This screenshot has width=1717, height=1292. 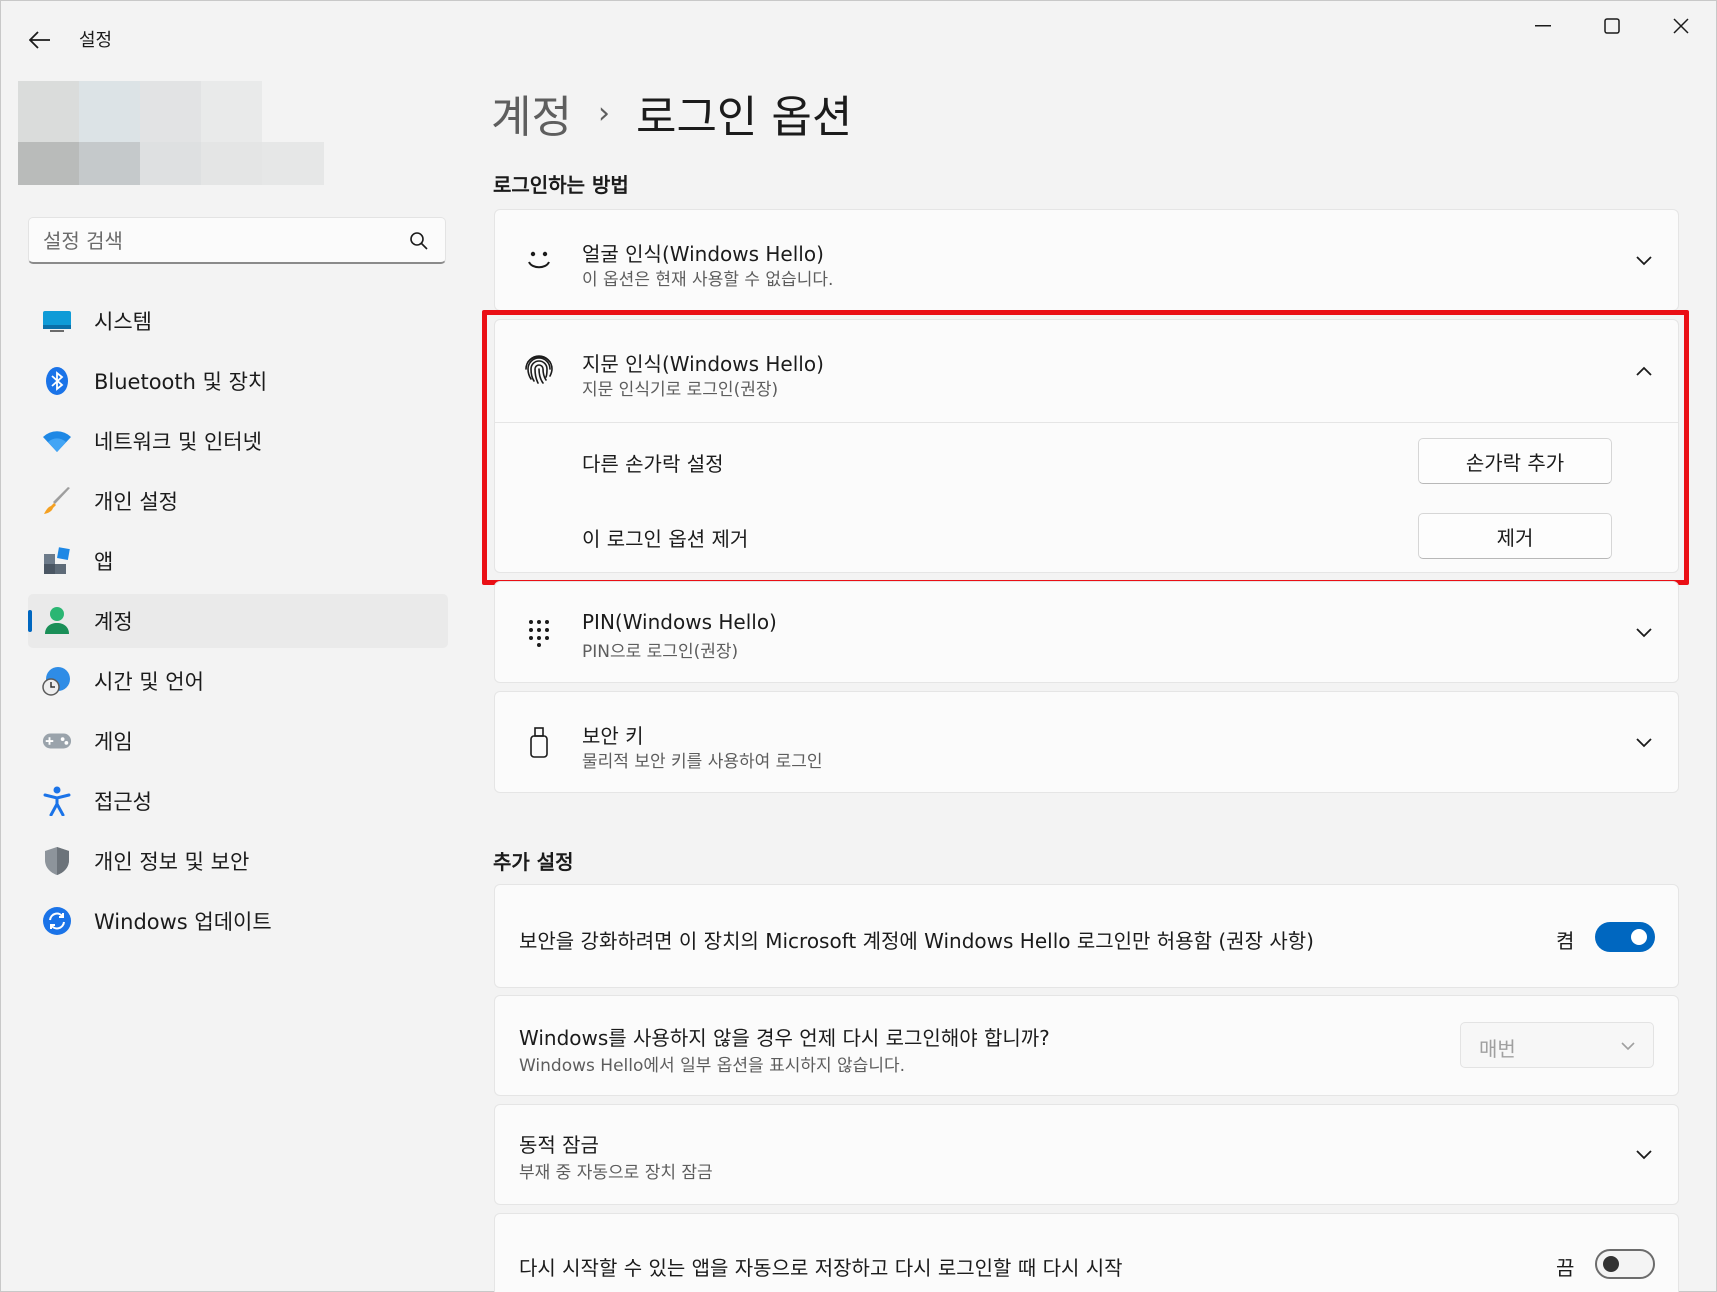 I want to click on globe-clock-icon, so click(x=57, y=681).